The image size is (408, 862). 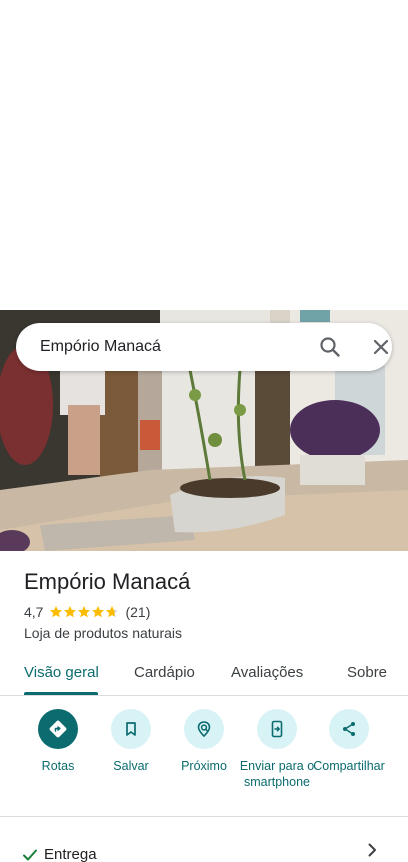 I want to click on nearby-icon, so click(x=204, y=729).